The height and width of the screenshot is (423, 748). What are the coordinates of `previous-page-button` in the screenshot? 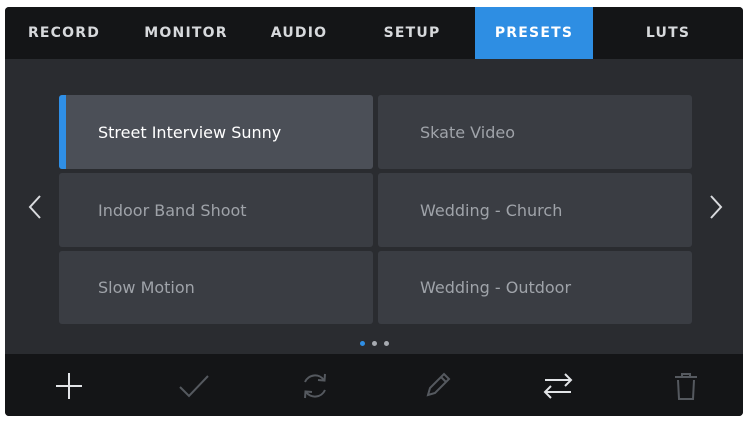 It's located at (35, 207).